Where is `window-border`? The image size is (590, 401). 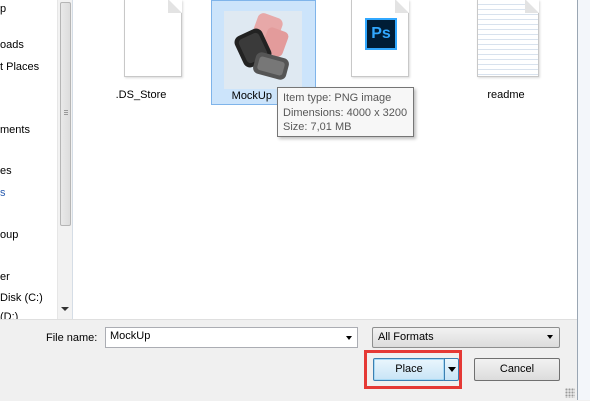
window-border is located at coordinates (583, 200).